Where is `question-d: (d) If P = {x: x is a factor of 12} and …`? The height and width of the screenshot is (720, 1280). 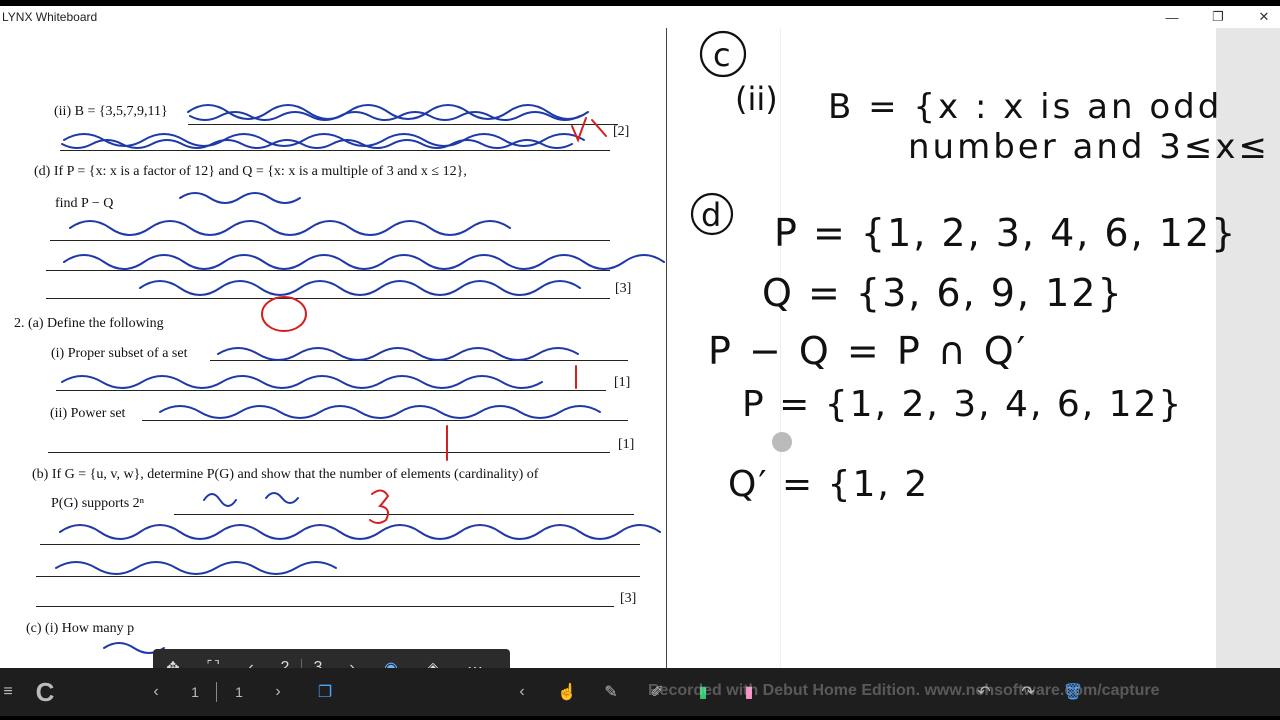
question-d: (d) If P = {x: x is a factor of 12} and … is located at coordinates (250, 171).